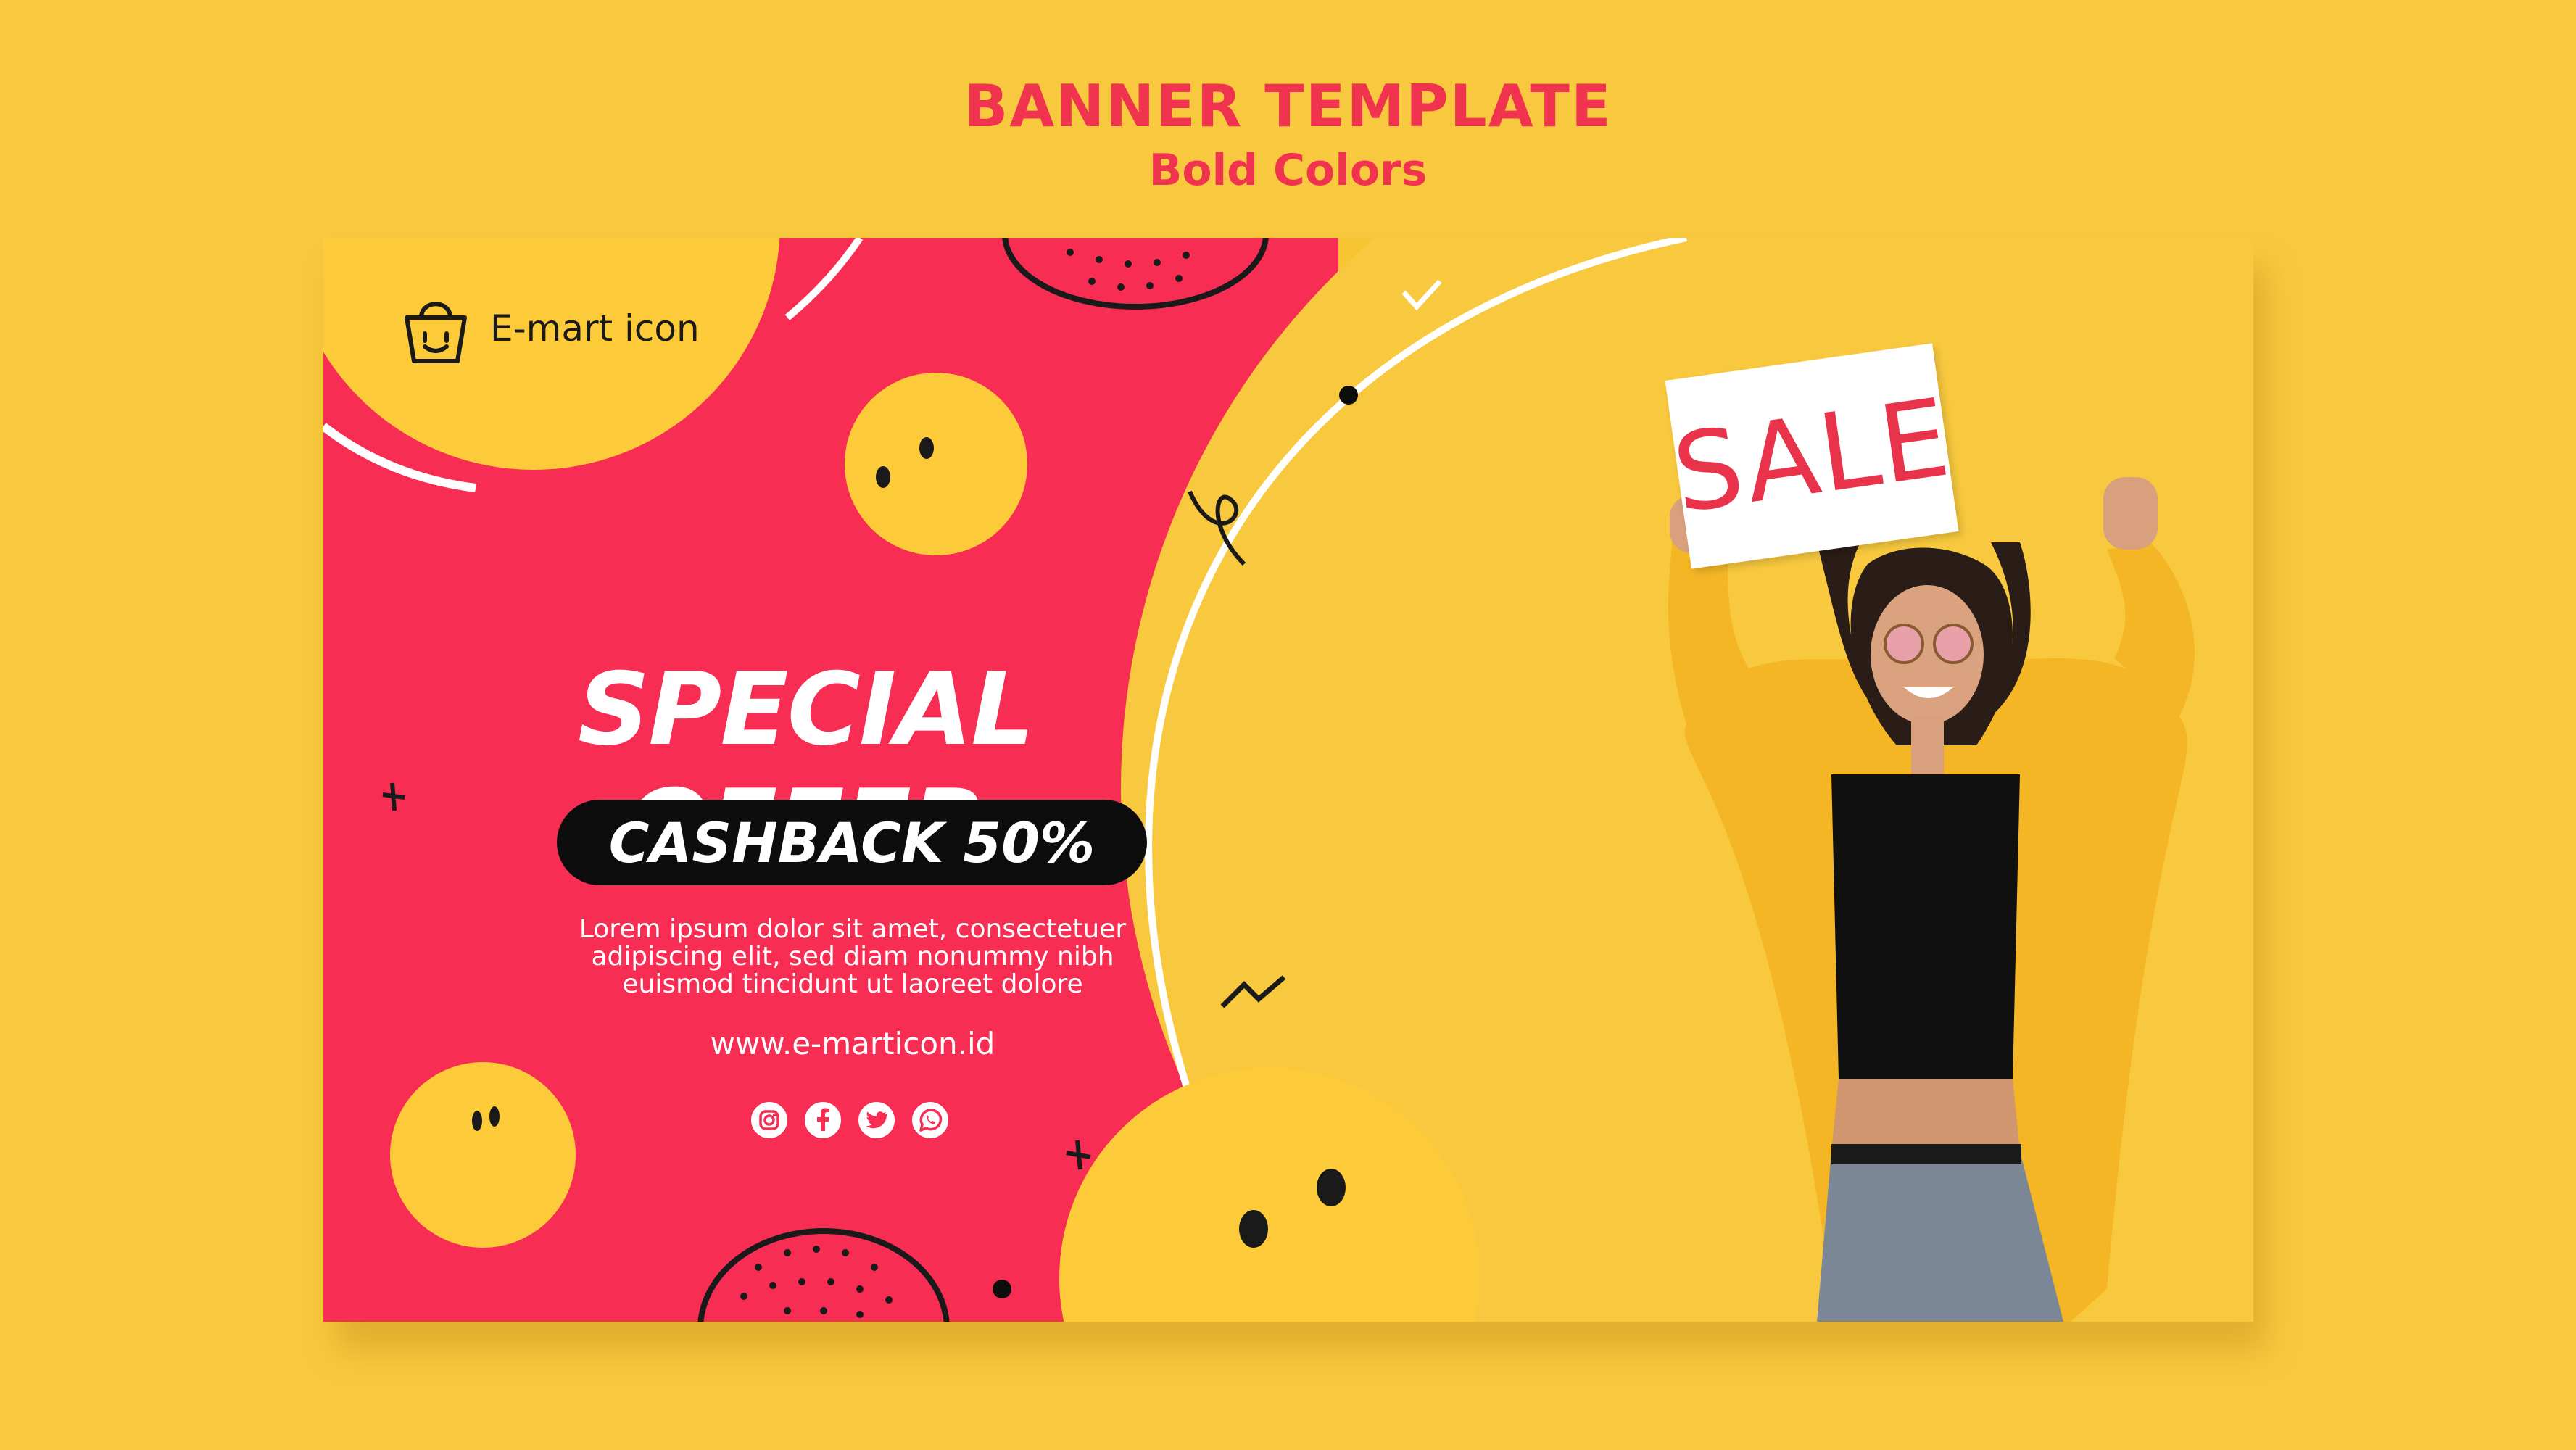  I want to click on website-link: www.e-marticon.id, so click(853, 1043).